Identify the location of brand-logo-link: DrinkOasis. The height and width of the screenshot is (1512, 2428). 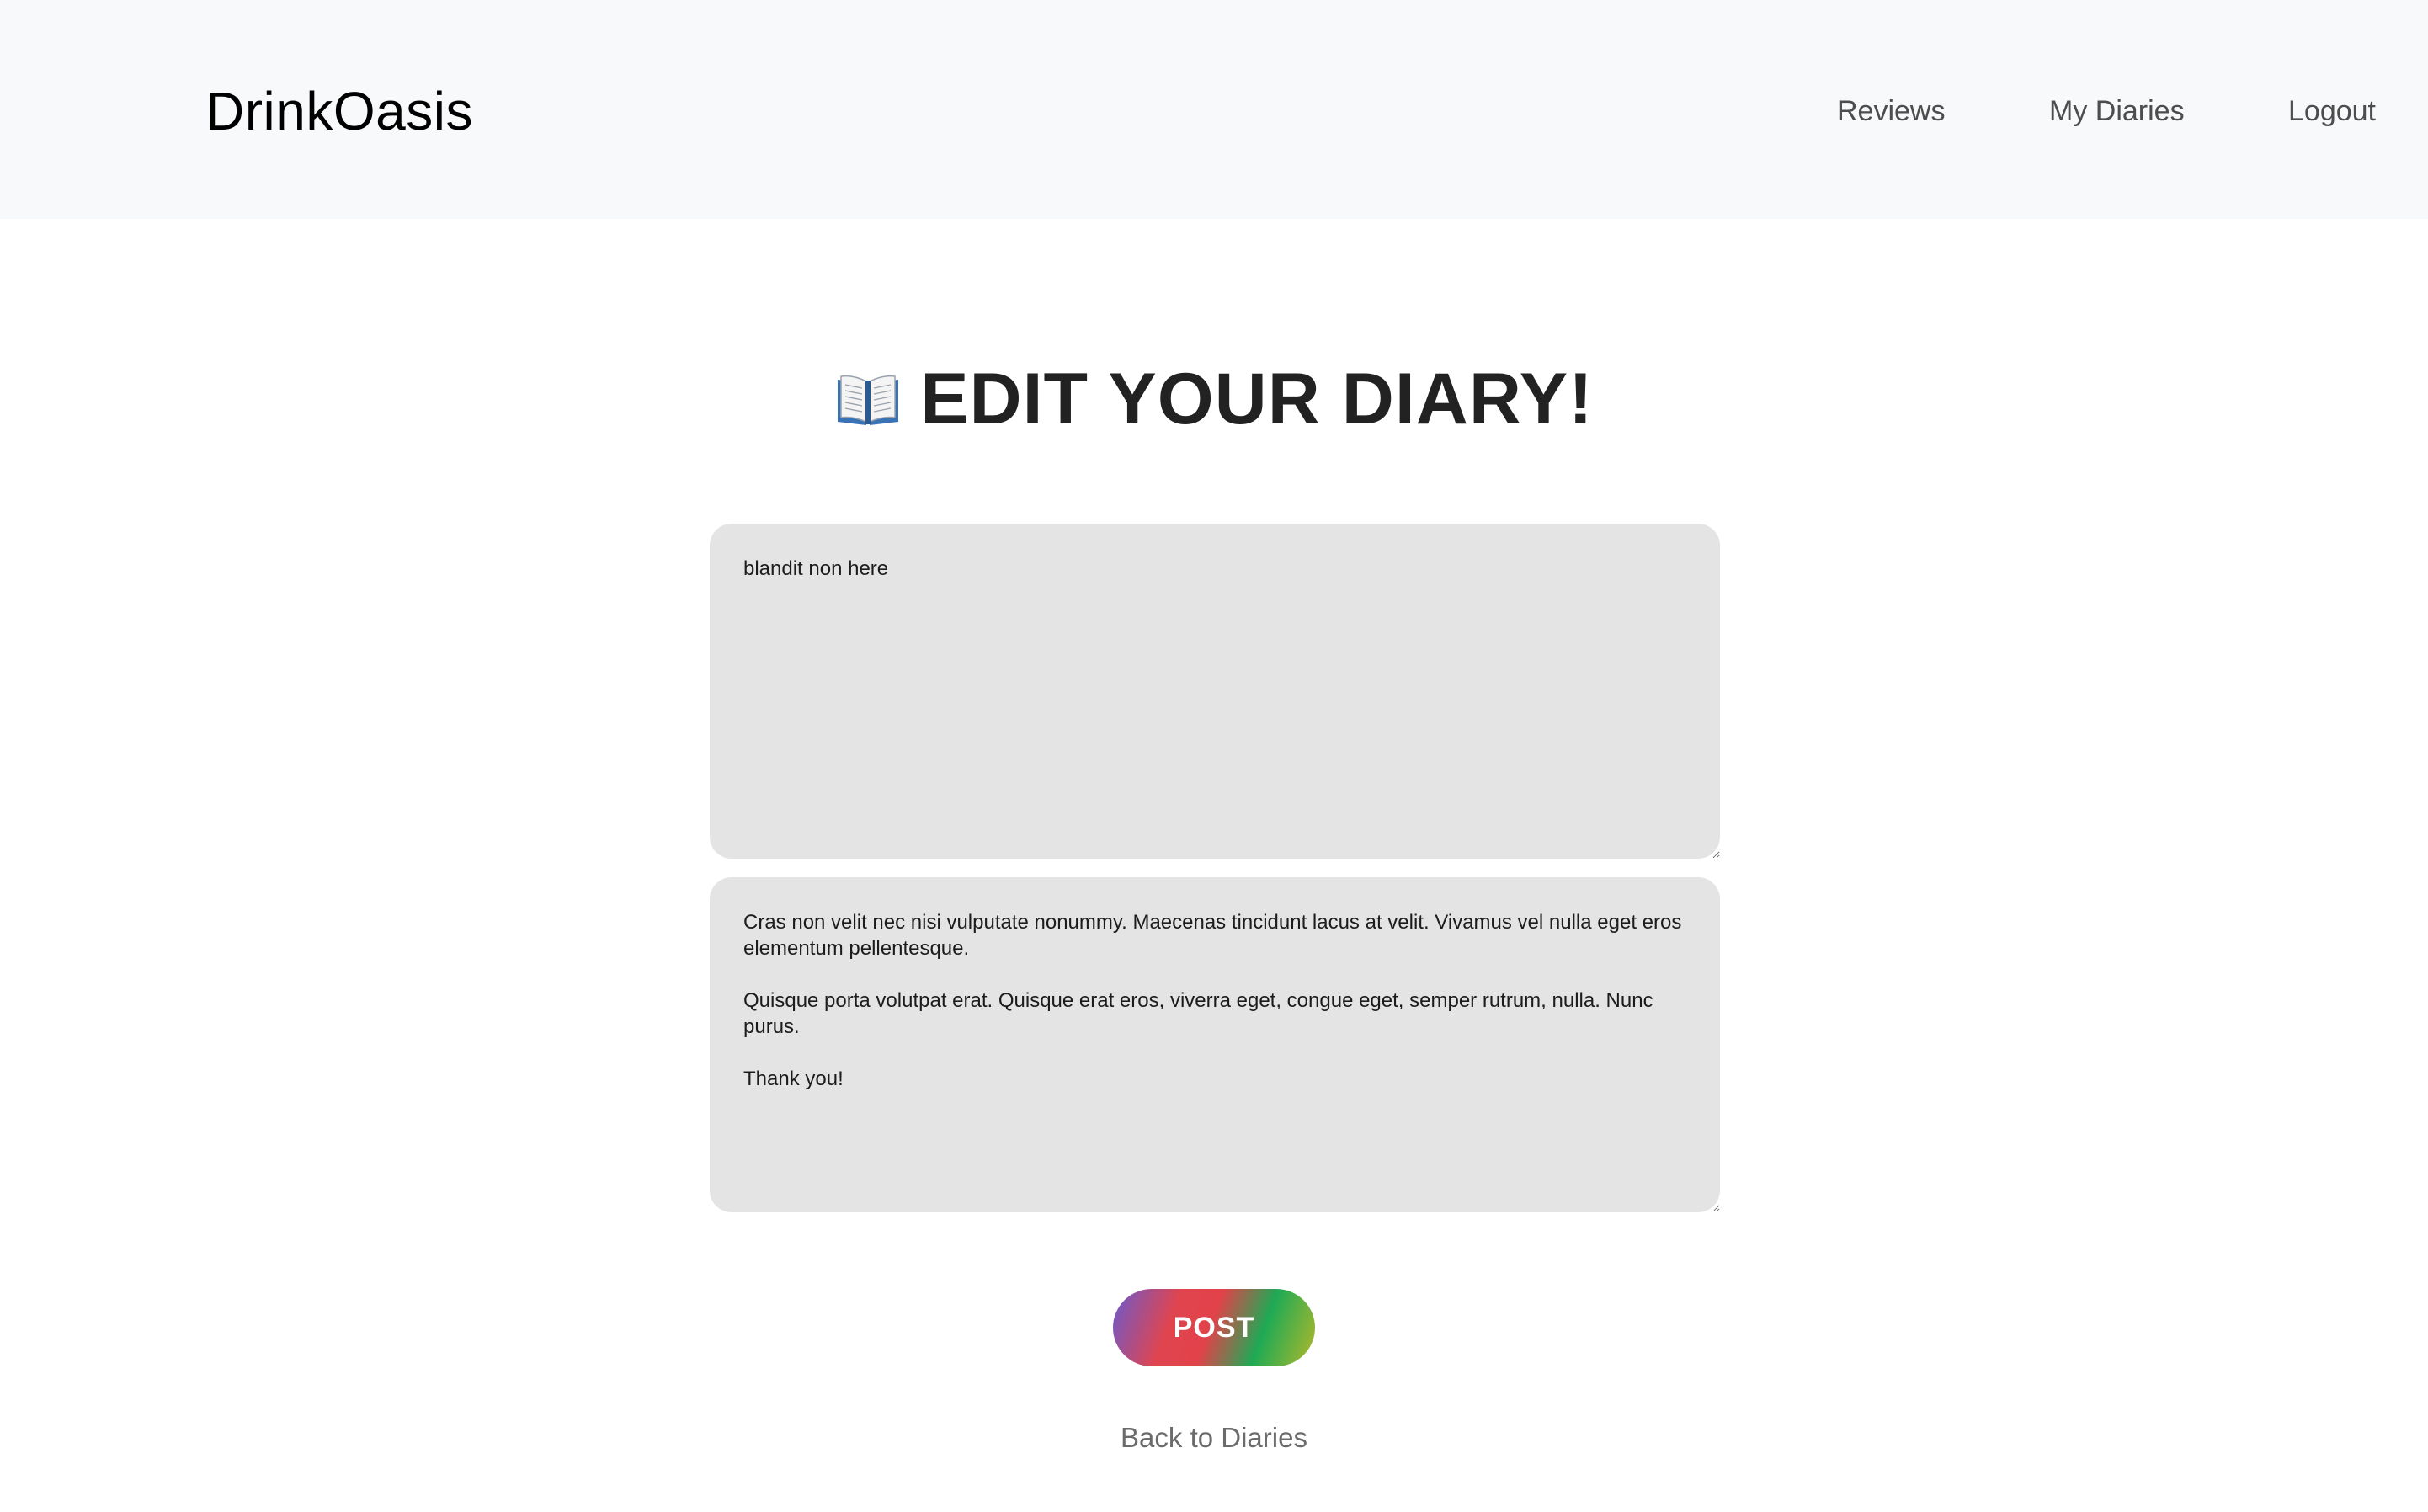
(339, 111).